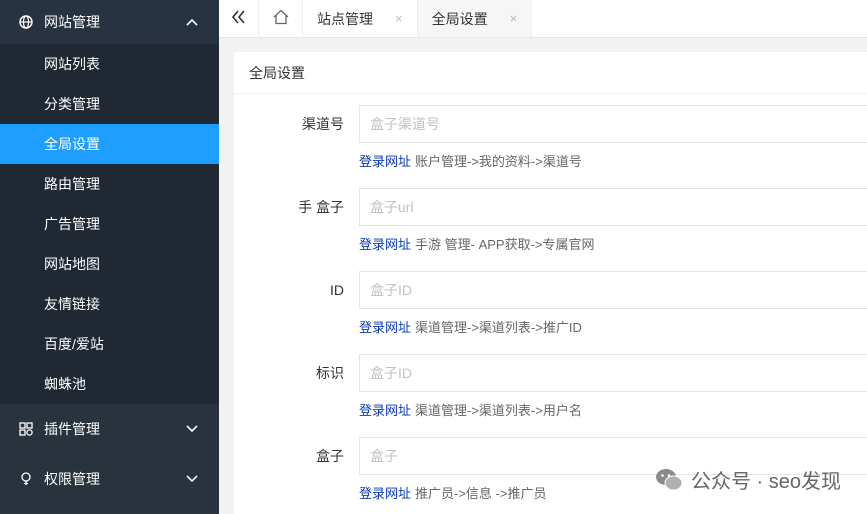 The height and width of the screenshot is (514, 867). What do you see at coordinates (109, 429) in the screenshot?
I see `menu-plugin-manage: 插件管理` at bounding box center [109, 429].